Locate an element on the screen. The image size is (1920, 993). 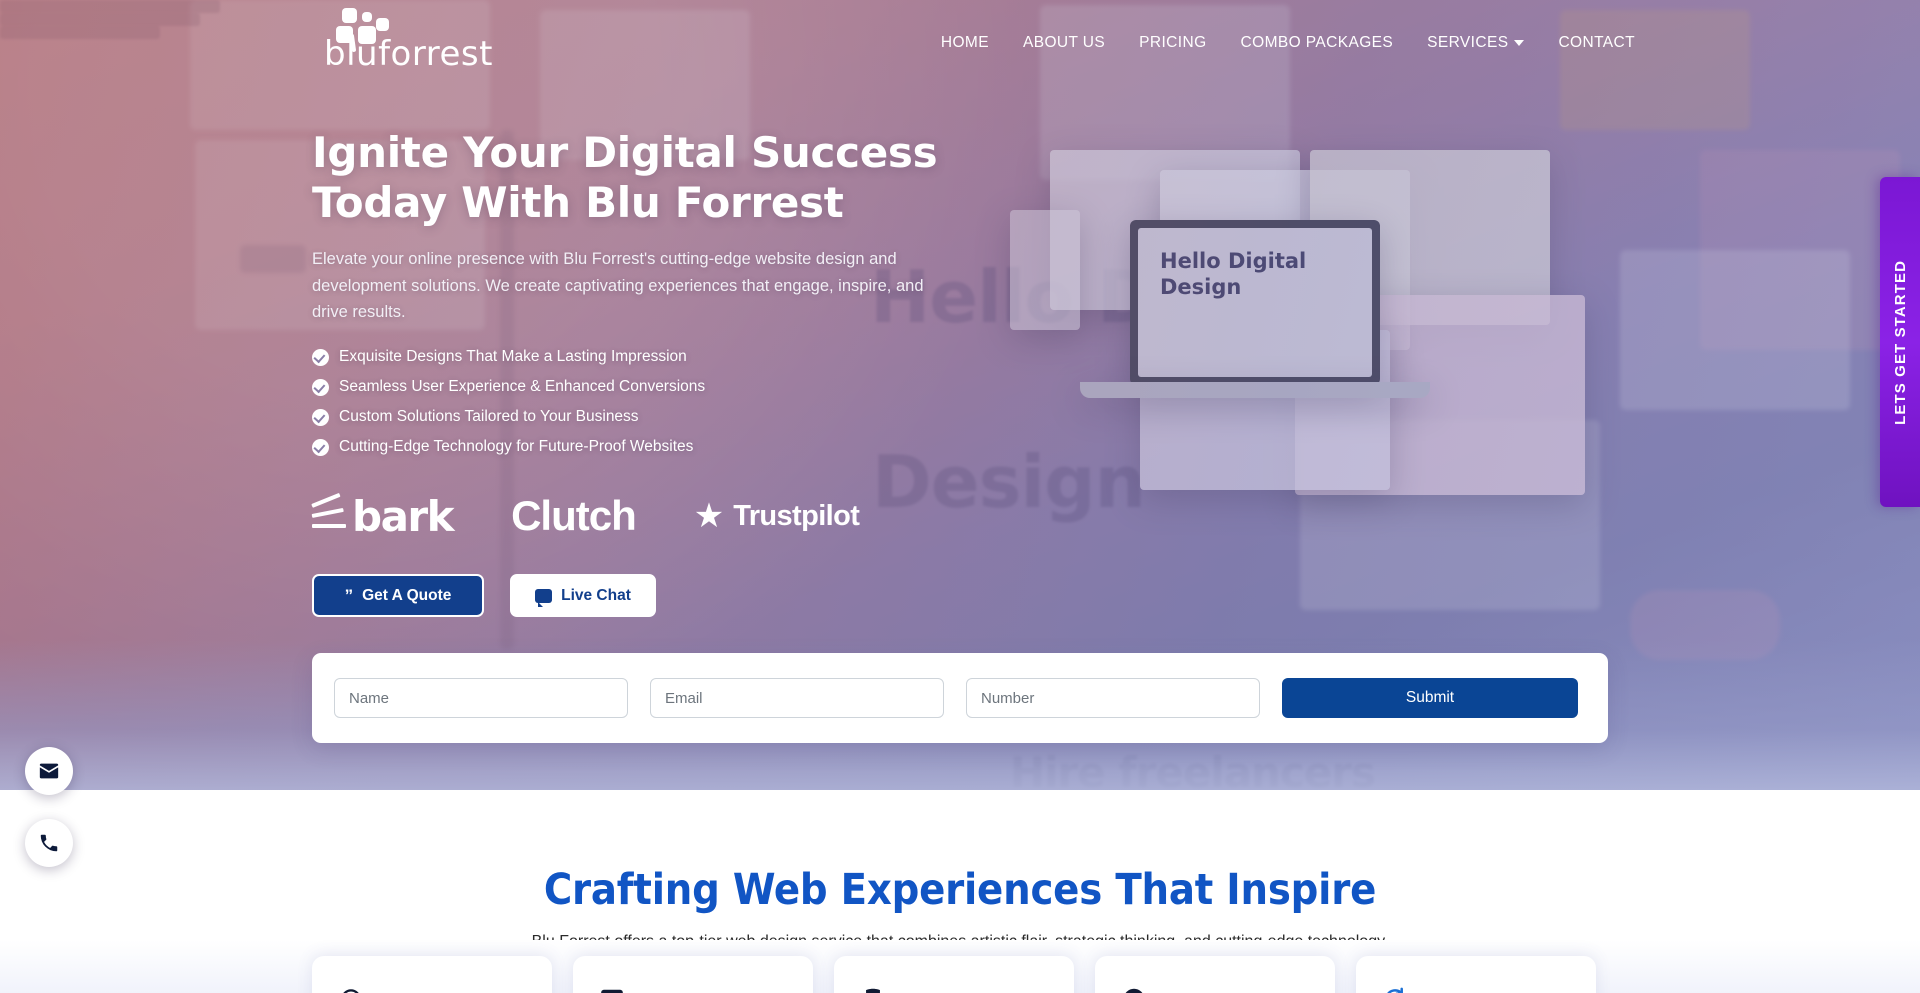
live-chat-button: Live Chat is located at coordinates (583, 596).